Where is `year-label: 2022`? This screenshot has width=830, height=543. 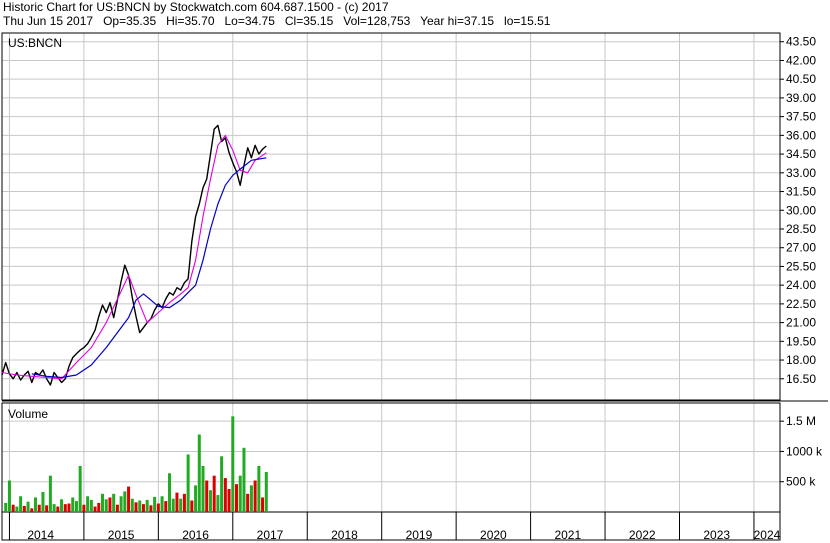 year-label: 2022 is located at coordinates (642, 535).